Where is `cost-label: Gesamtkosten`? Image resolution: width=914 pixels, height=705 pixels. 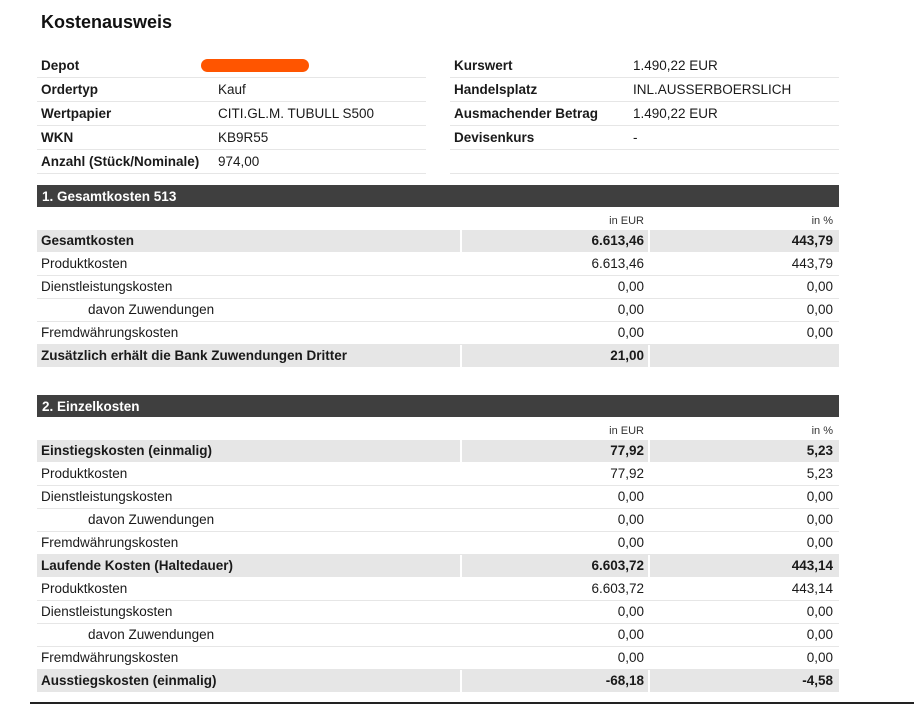 cost-label: Gesamtkosten is located at coordinates (88, 240).